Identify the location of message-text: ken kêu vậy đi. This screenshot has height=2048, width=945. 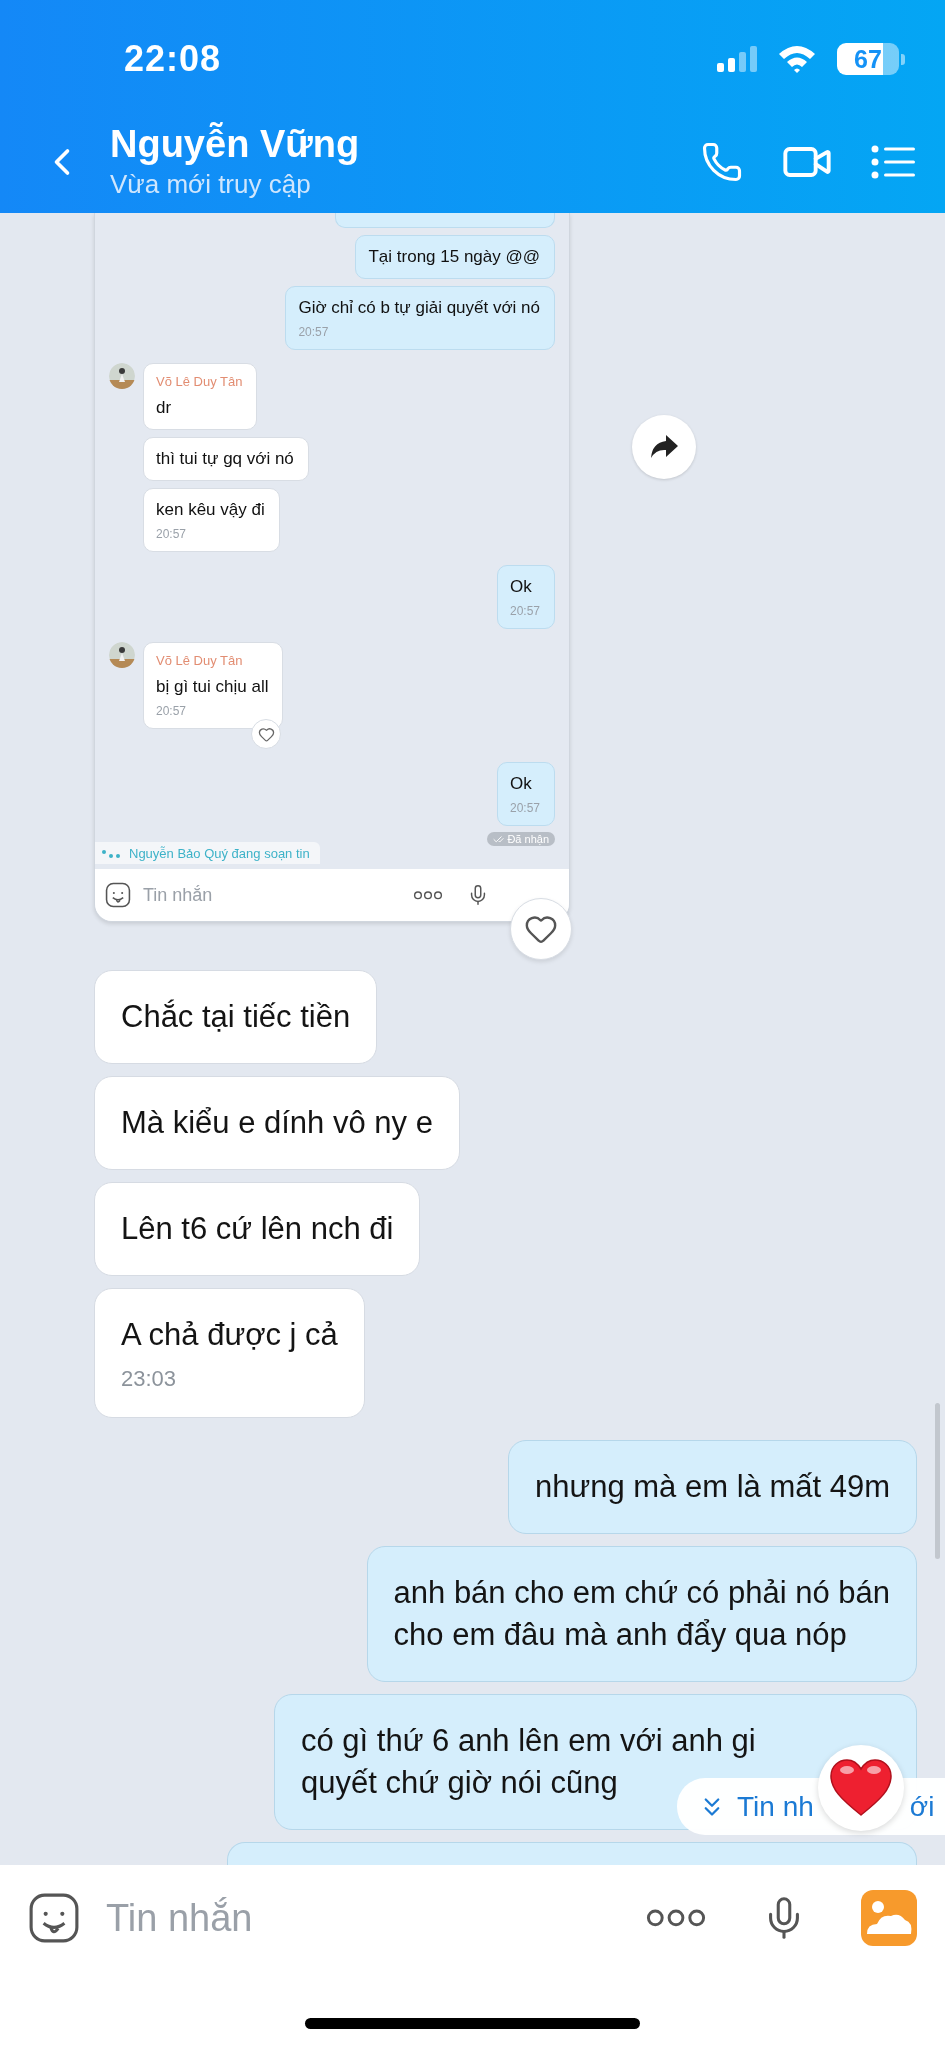
(210, 510).